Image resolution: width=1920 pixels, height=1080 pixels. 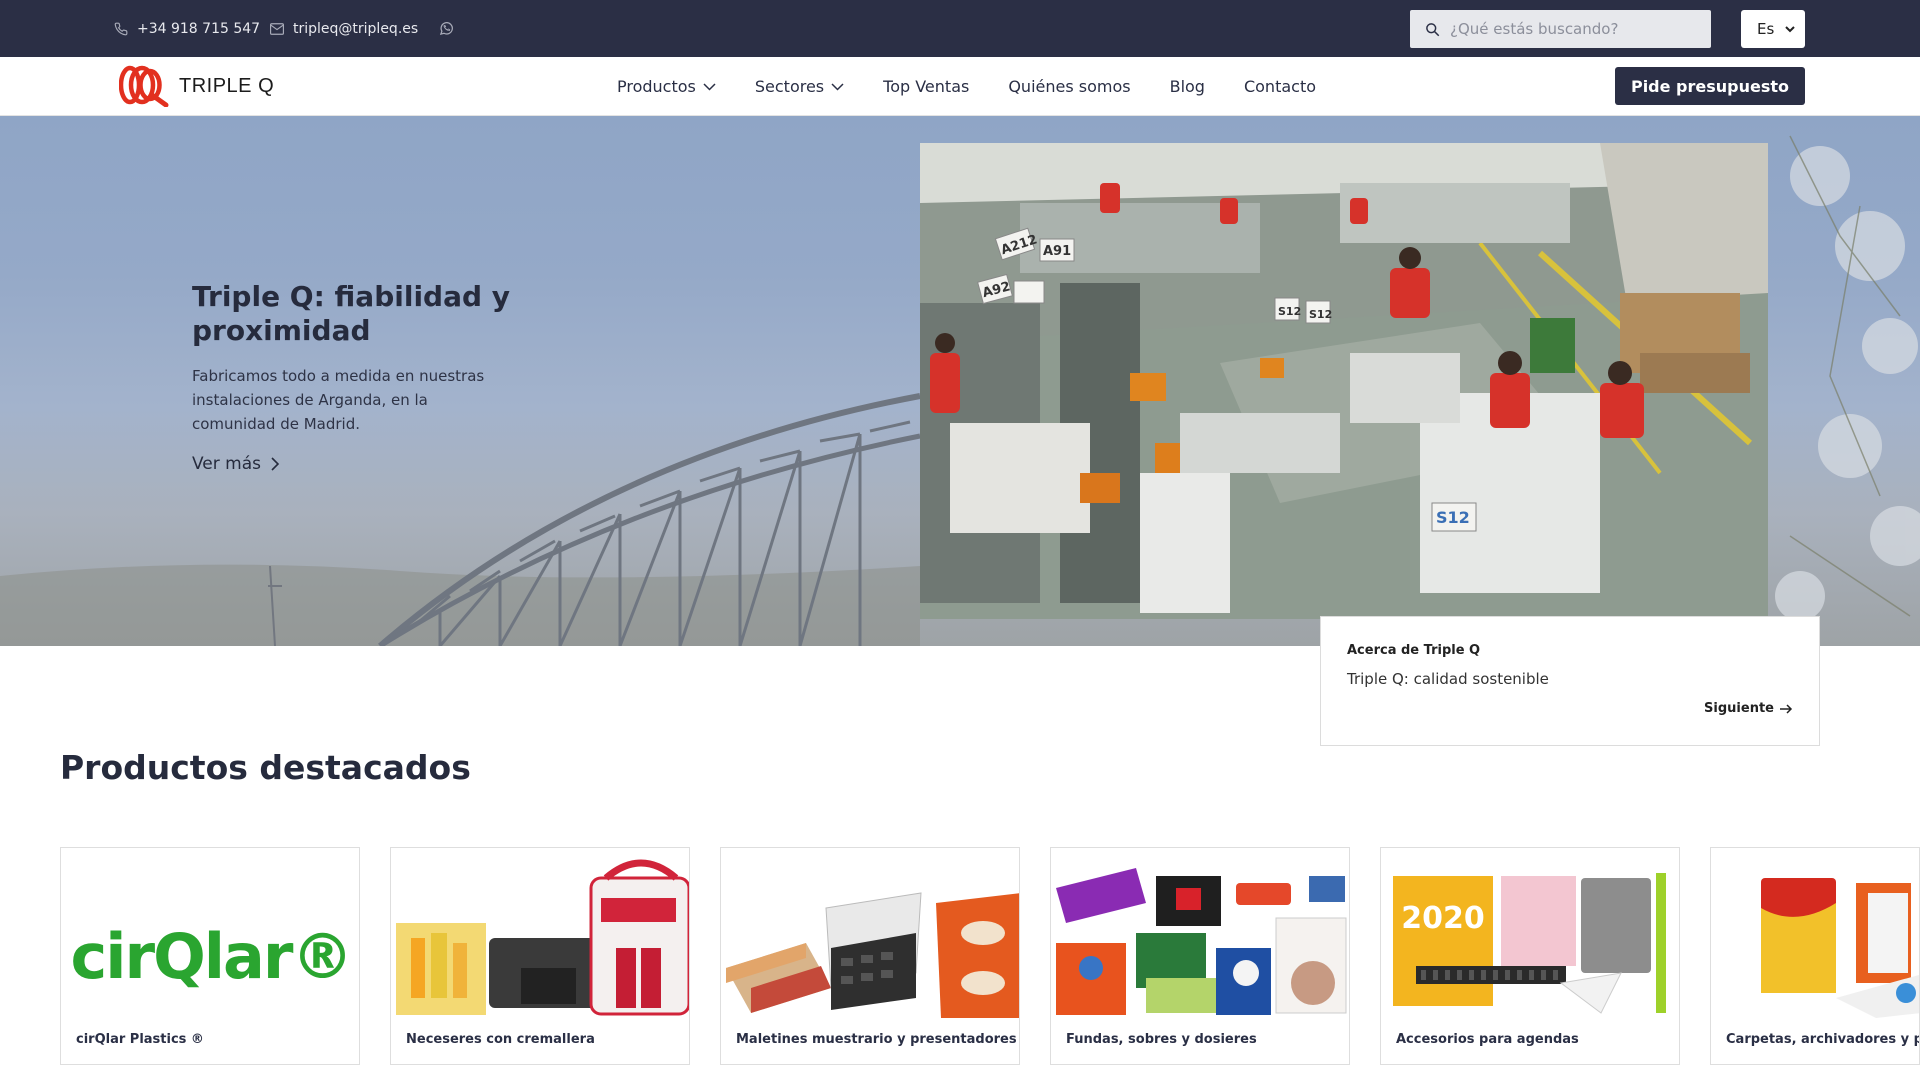 I want to click on sample-cases-image, so click(x=872, y=955).